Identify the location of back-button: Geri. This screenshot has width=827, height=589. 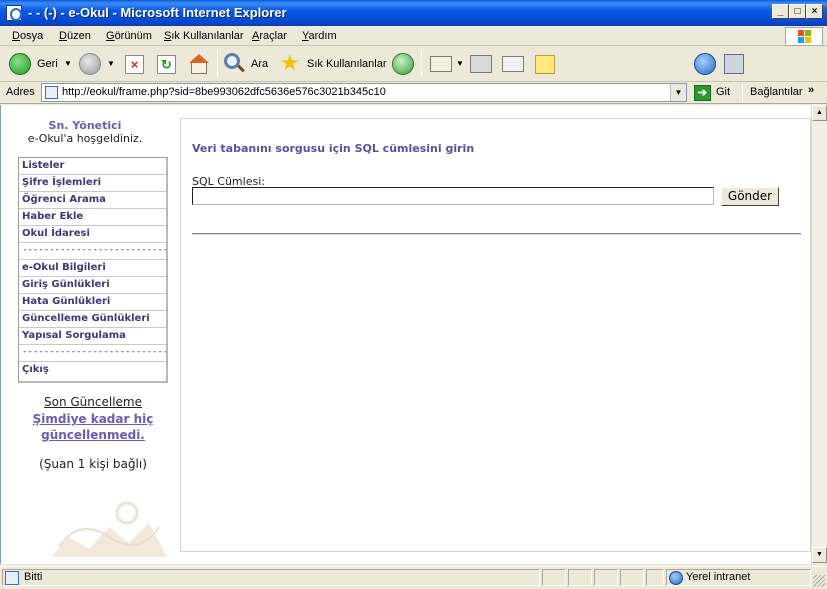
(47, 64).